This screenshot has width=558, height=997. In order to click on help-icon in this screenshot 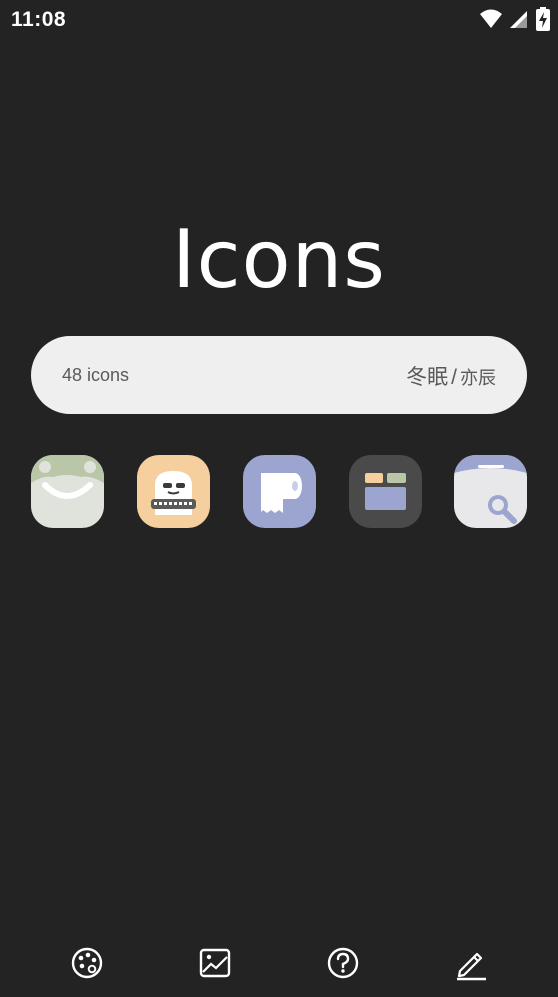, I will do `click(343, 963)`.